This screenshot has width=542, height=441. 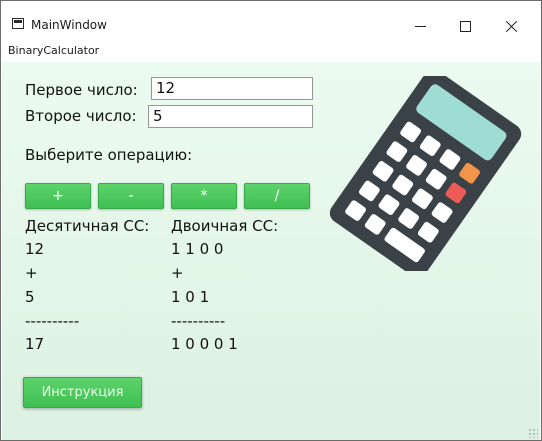 What do you see at coordinates (197, 249) in the screenshot?
I see `binary-operand-1: 1 1 0 0` at bounding box center [197, 249].